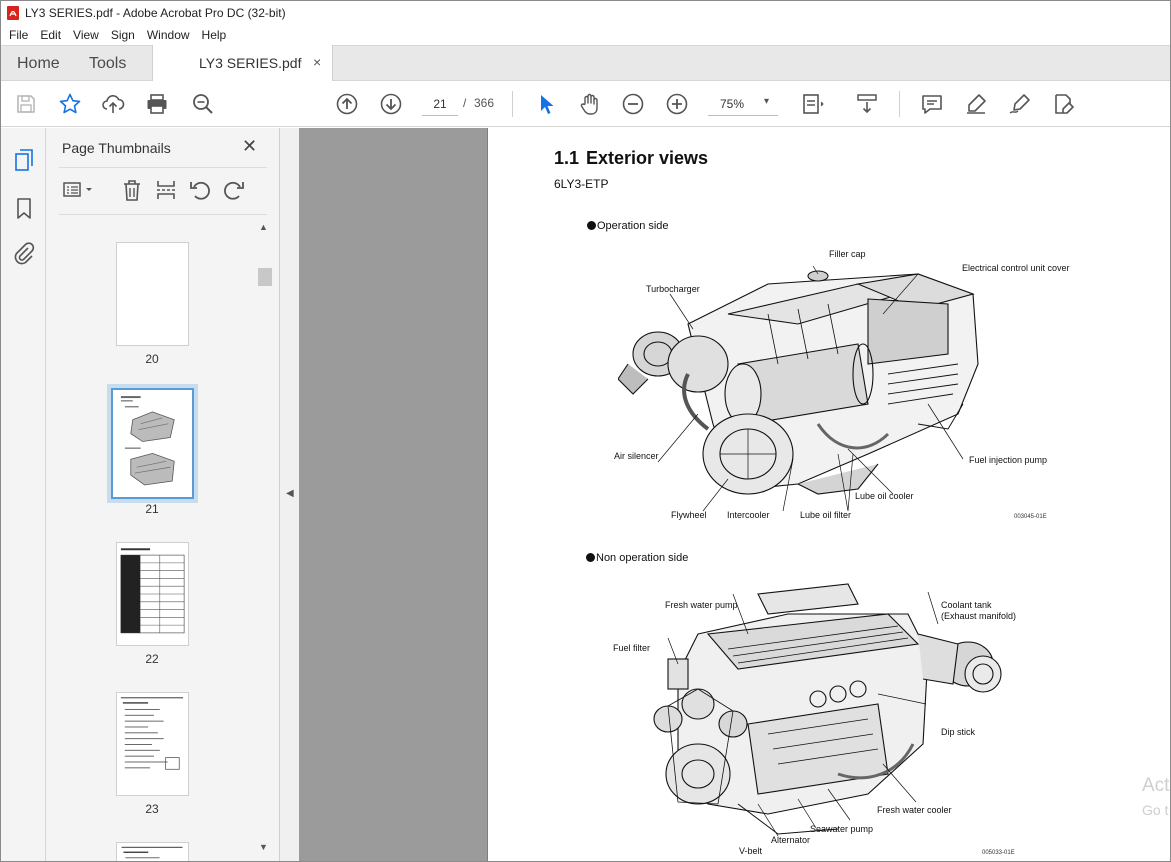 This screenshot has height=862, width=1171. What do you see at coordinates (590, 104) in the screenshot?
I see `hand-icon` at bounding box center [590, 104].